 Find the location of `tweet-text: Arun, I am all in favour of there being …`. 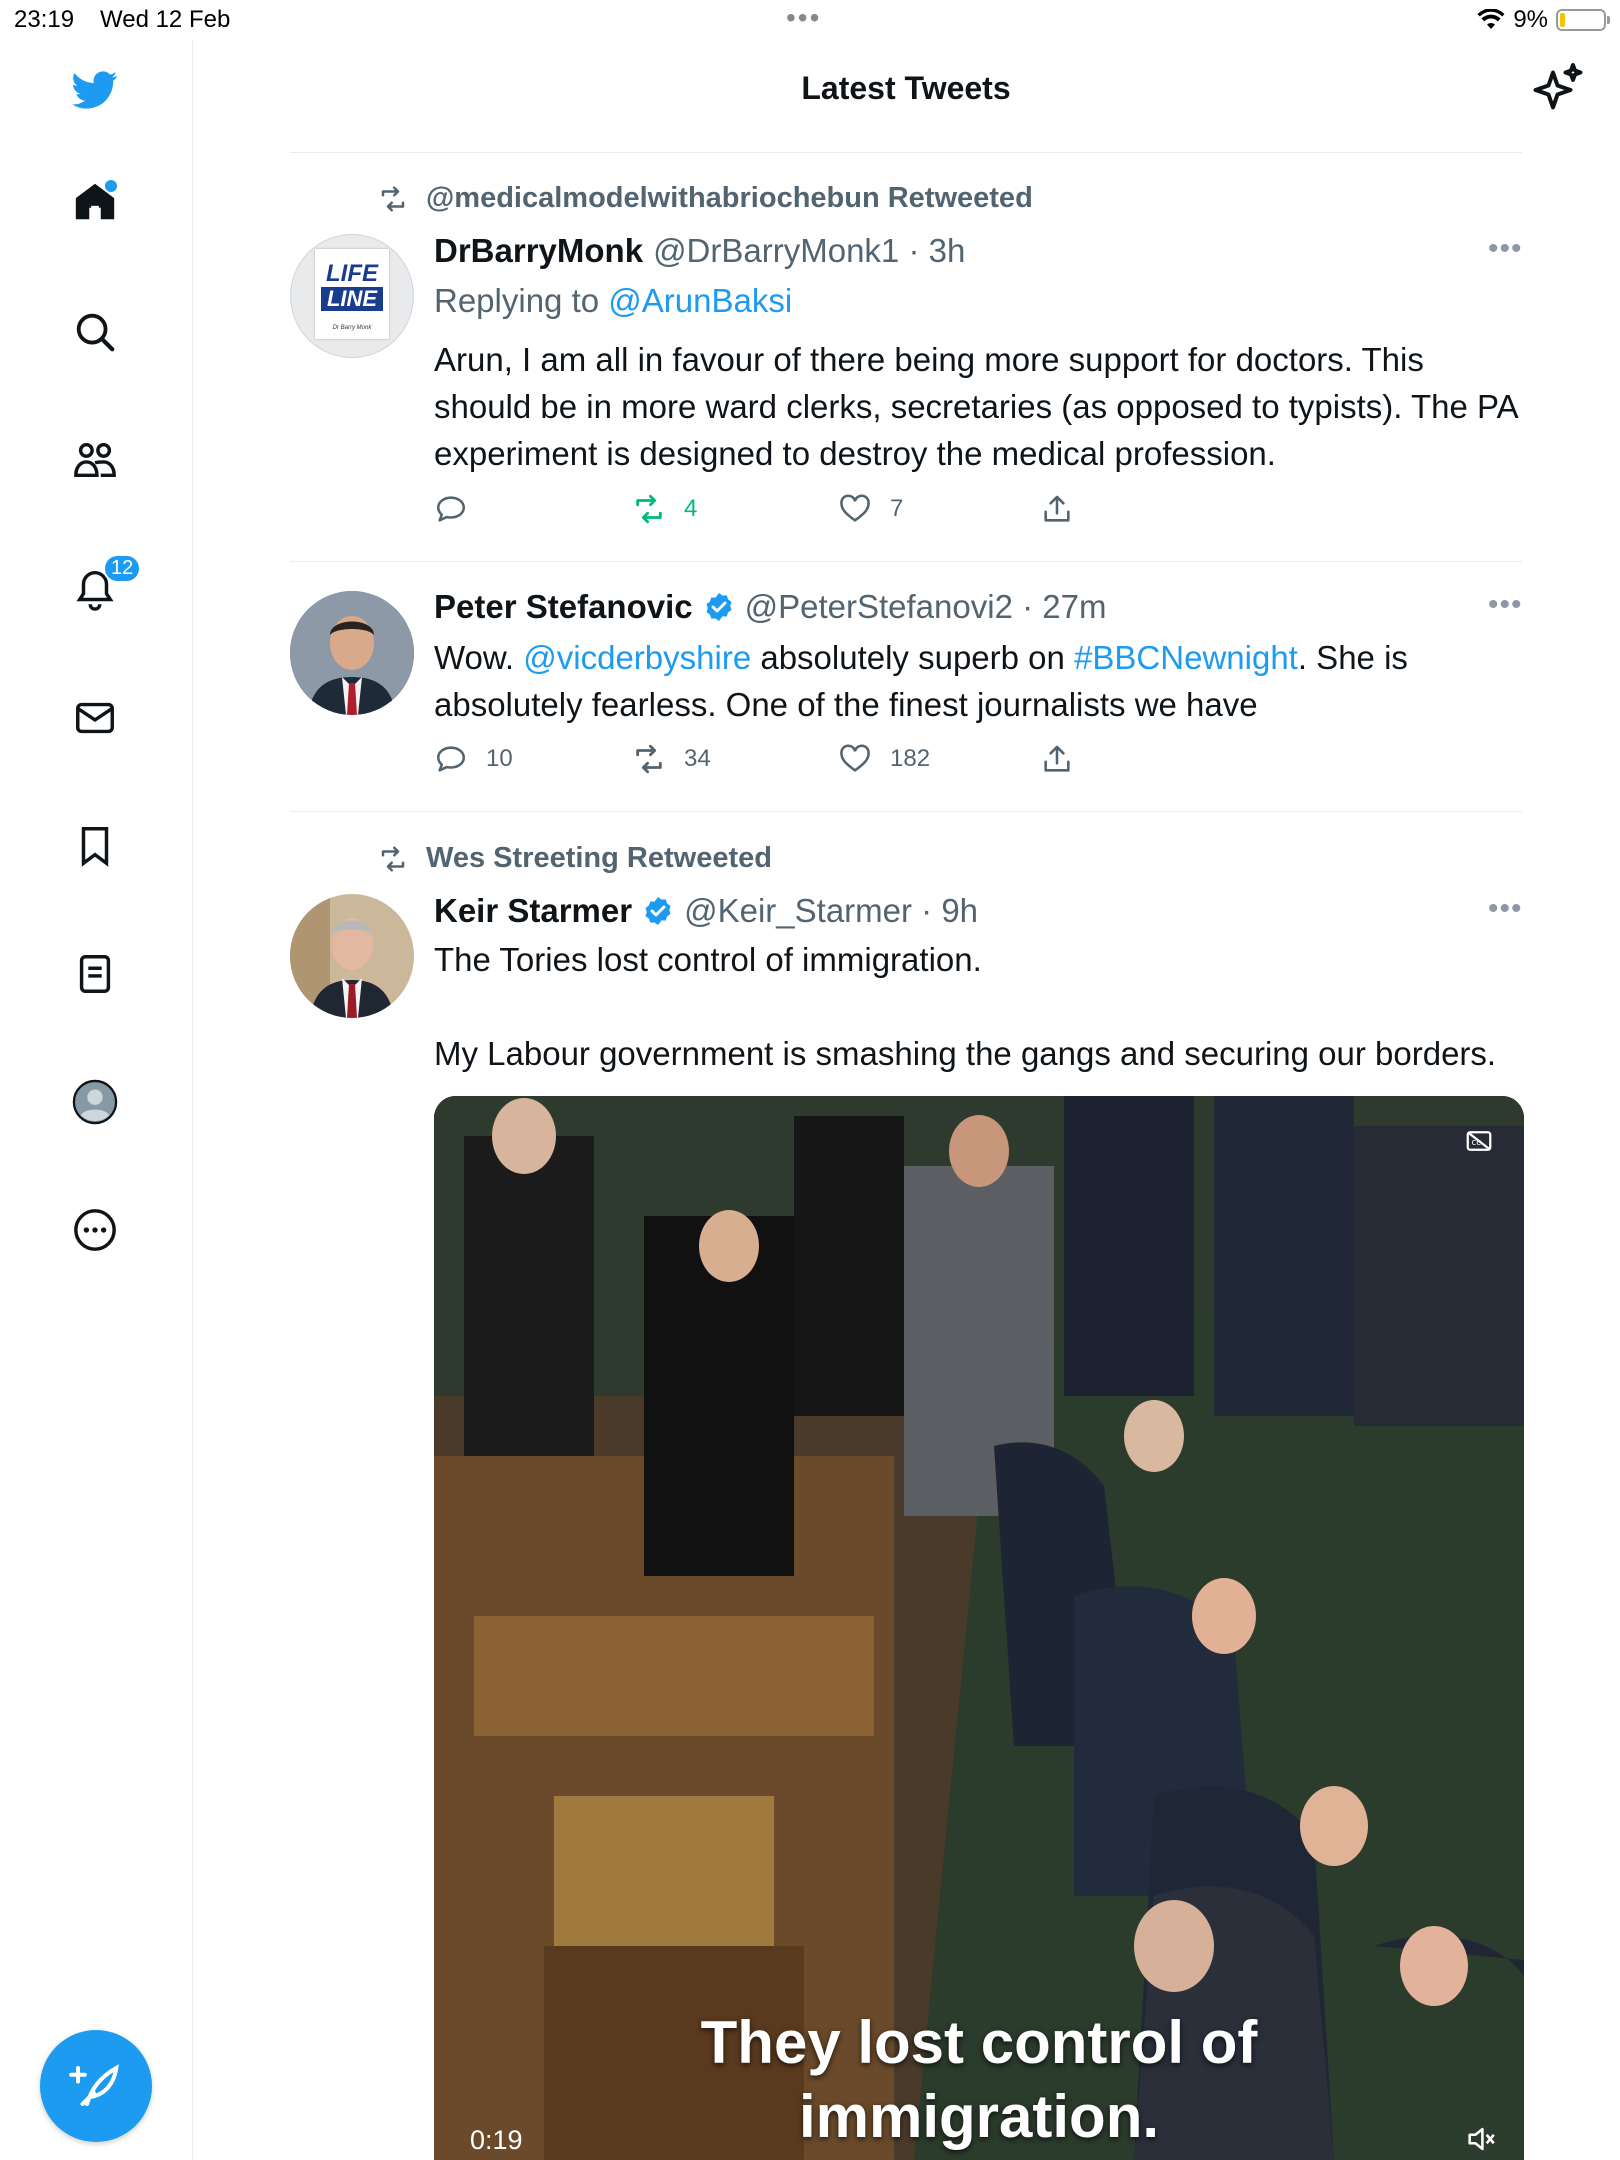

tweet-text: Arun, I am all in favour of there being … is located at coordinates (980, 406).